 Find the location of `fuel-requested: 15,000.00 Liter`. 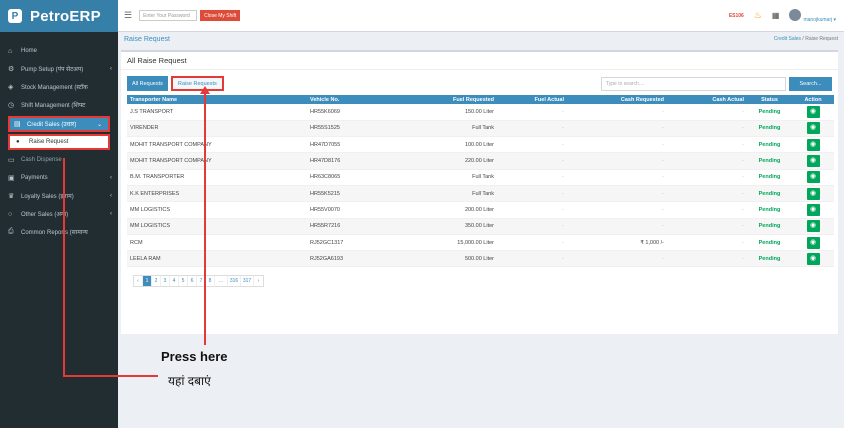

fuel-requested: 15,000.00 Liter is located at coordinates (475, 242).